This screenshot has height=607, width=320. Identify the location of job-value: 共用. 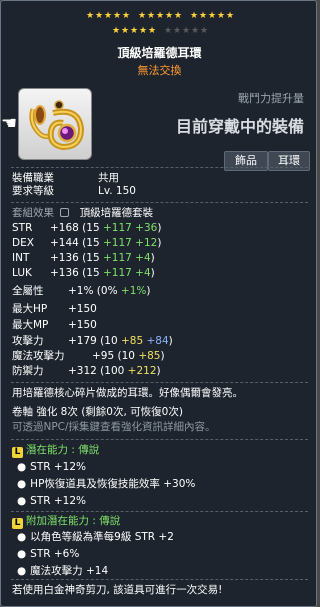
(108, 178).